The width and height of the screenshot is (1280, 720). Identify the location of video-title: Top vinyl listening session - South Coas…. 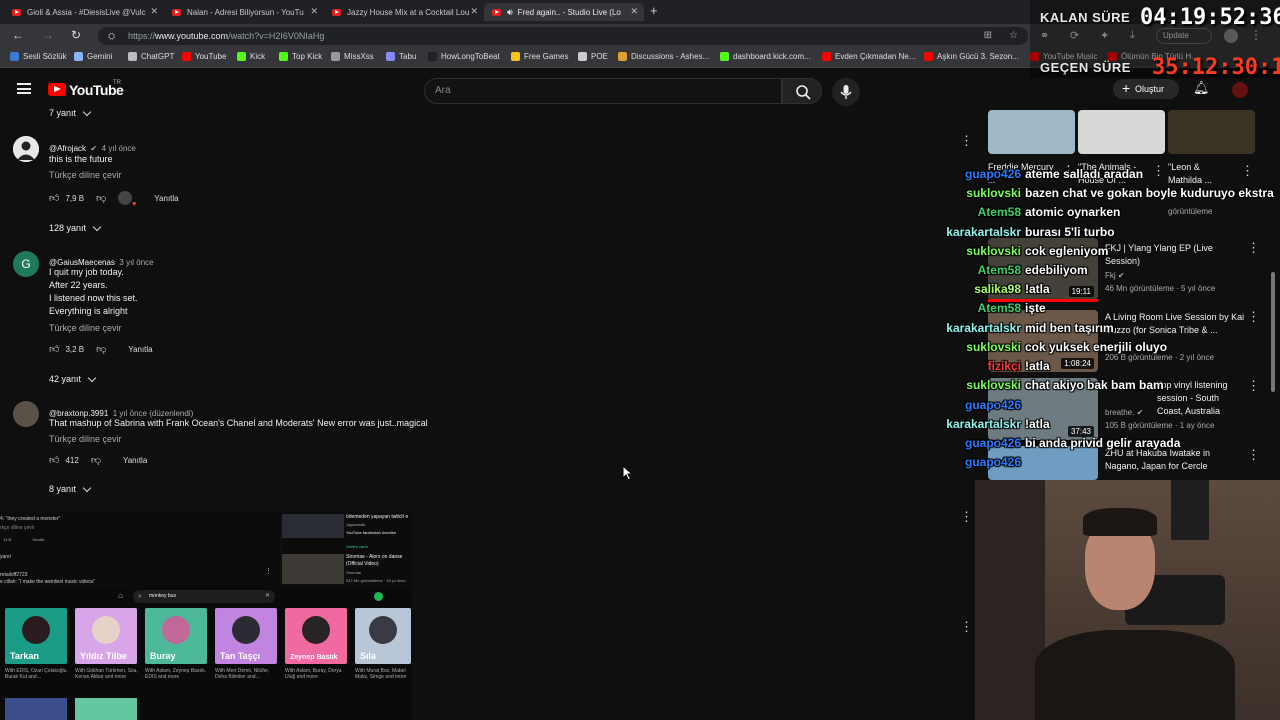
(1201, 398).